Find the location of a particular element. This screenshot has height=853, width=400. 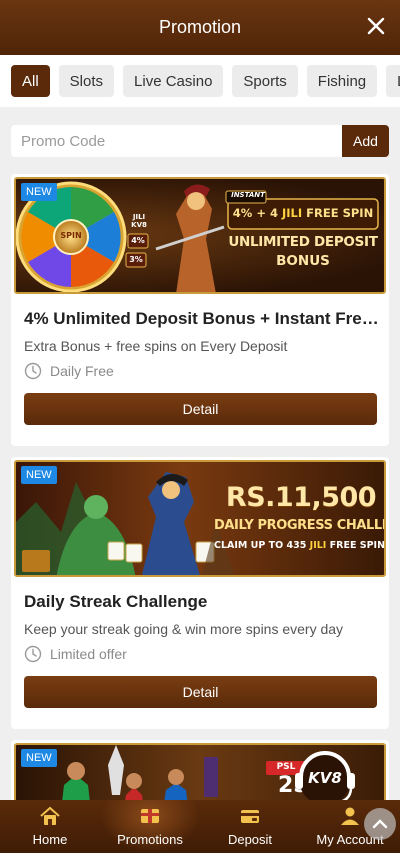

promotion-validity: Daily Free is located at coordinates (69, 371).